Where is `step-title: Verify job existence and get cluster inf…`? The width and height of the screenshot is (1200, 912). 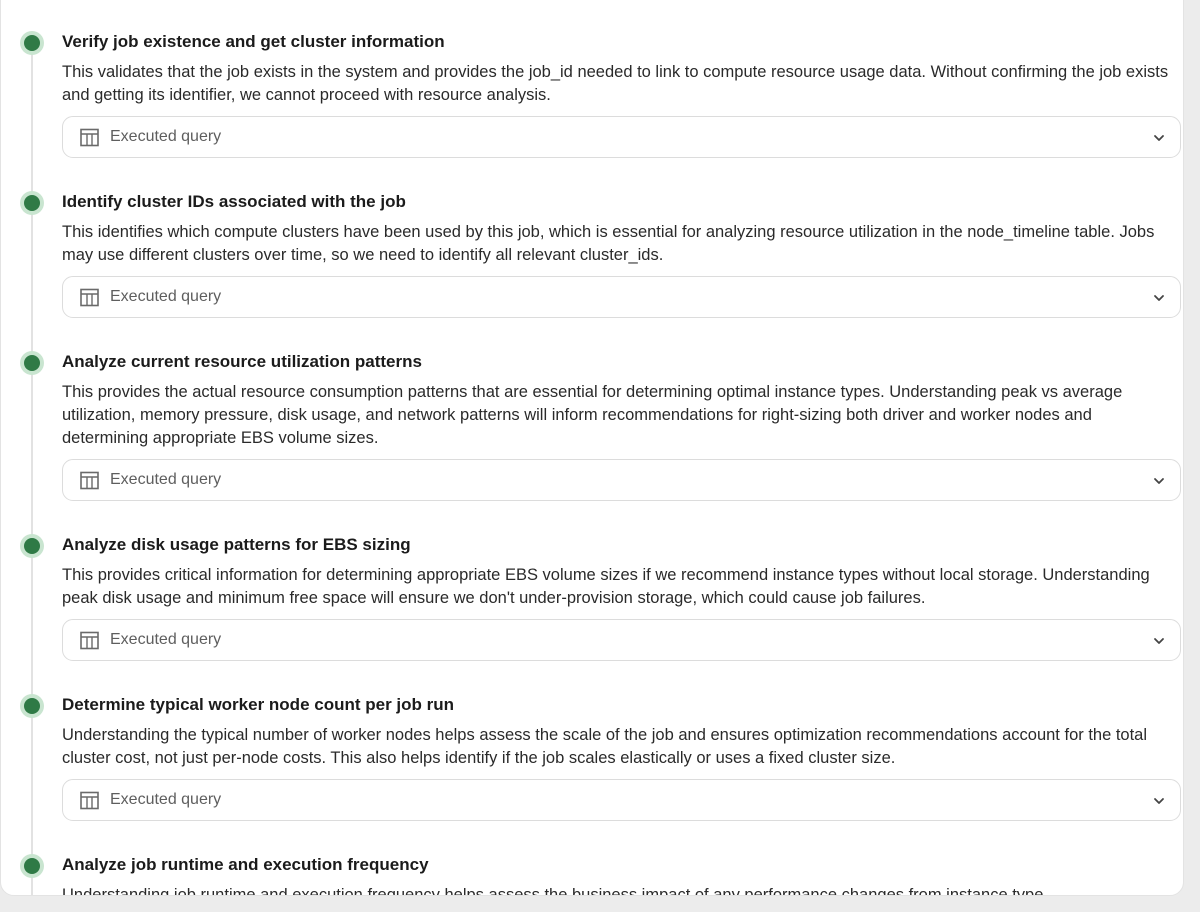
step-title: Verify job existence and get cluster inf… is located at coordinates (253, 41).